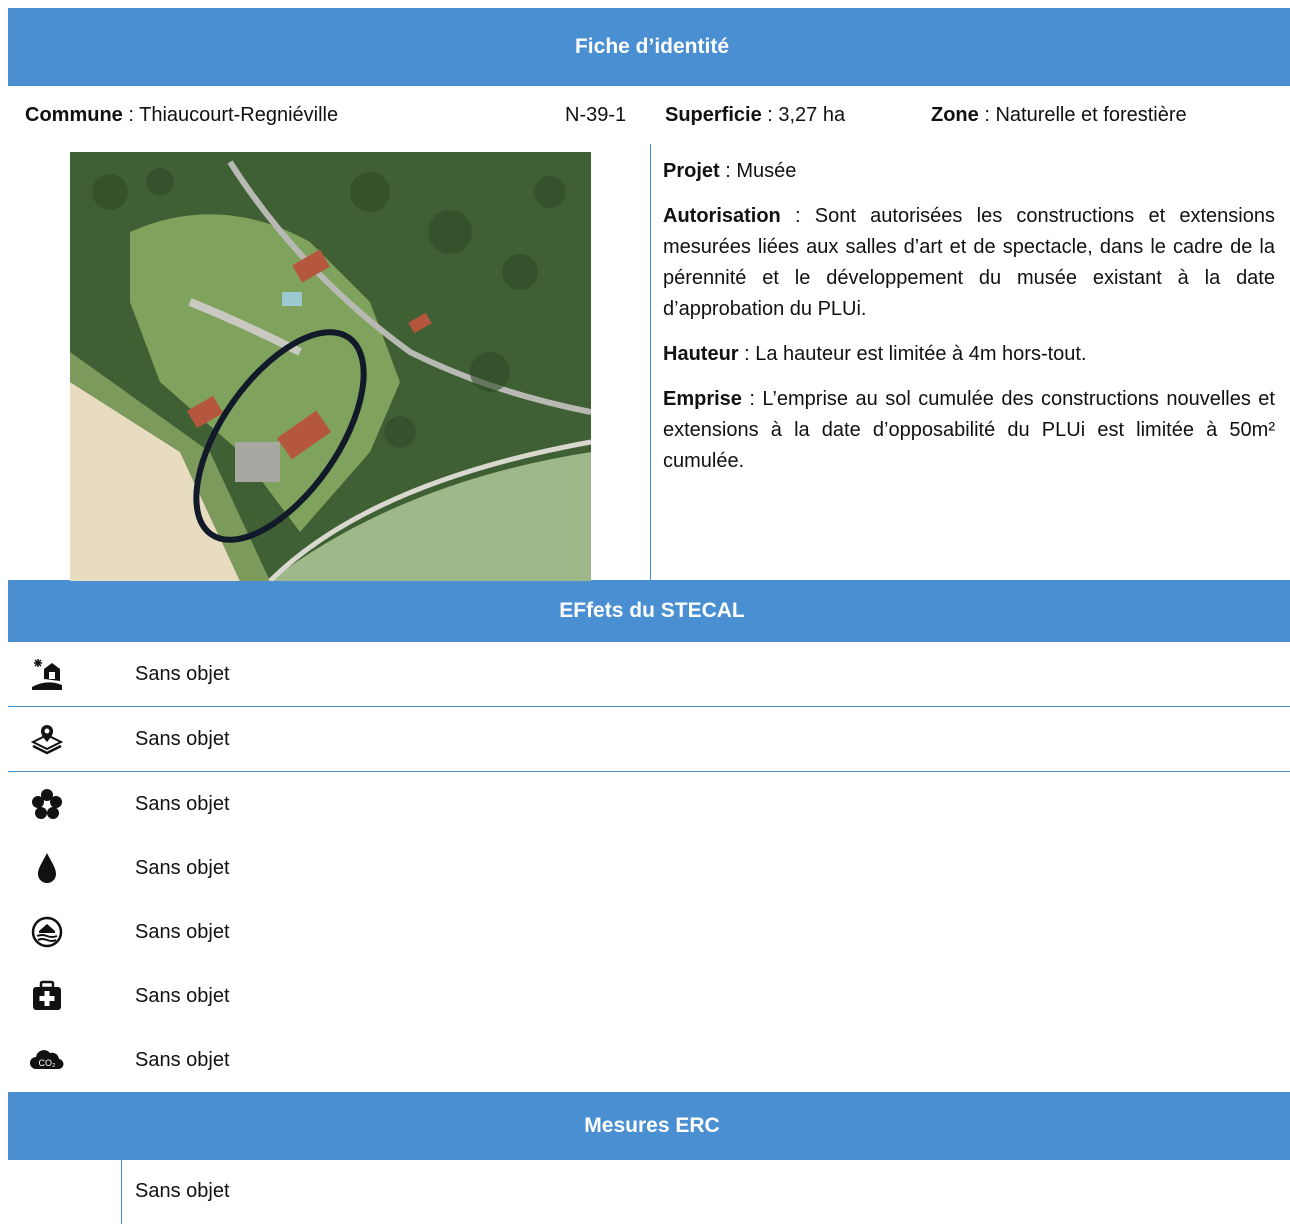 This screenshot has height=1224, width=1290. I want to click on zone-label: Zone, so click(955, 114).